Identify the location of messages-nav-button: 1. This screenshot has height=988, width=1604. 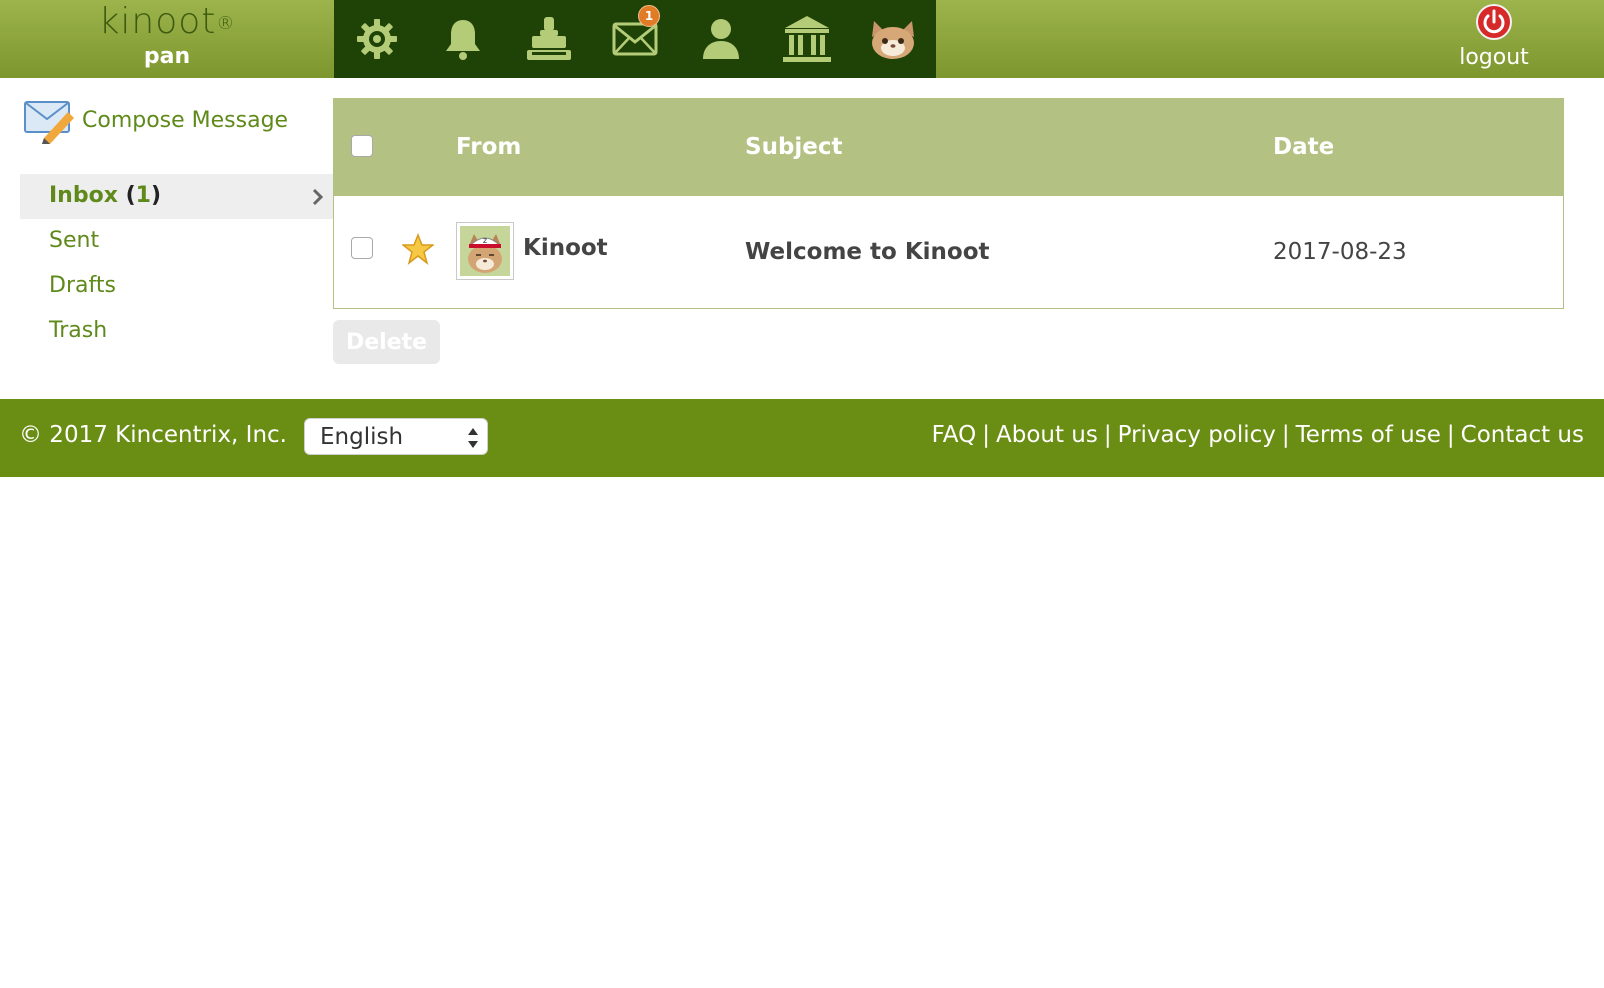
(635, 39).